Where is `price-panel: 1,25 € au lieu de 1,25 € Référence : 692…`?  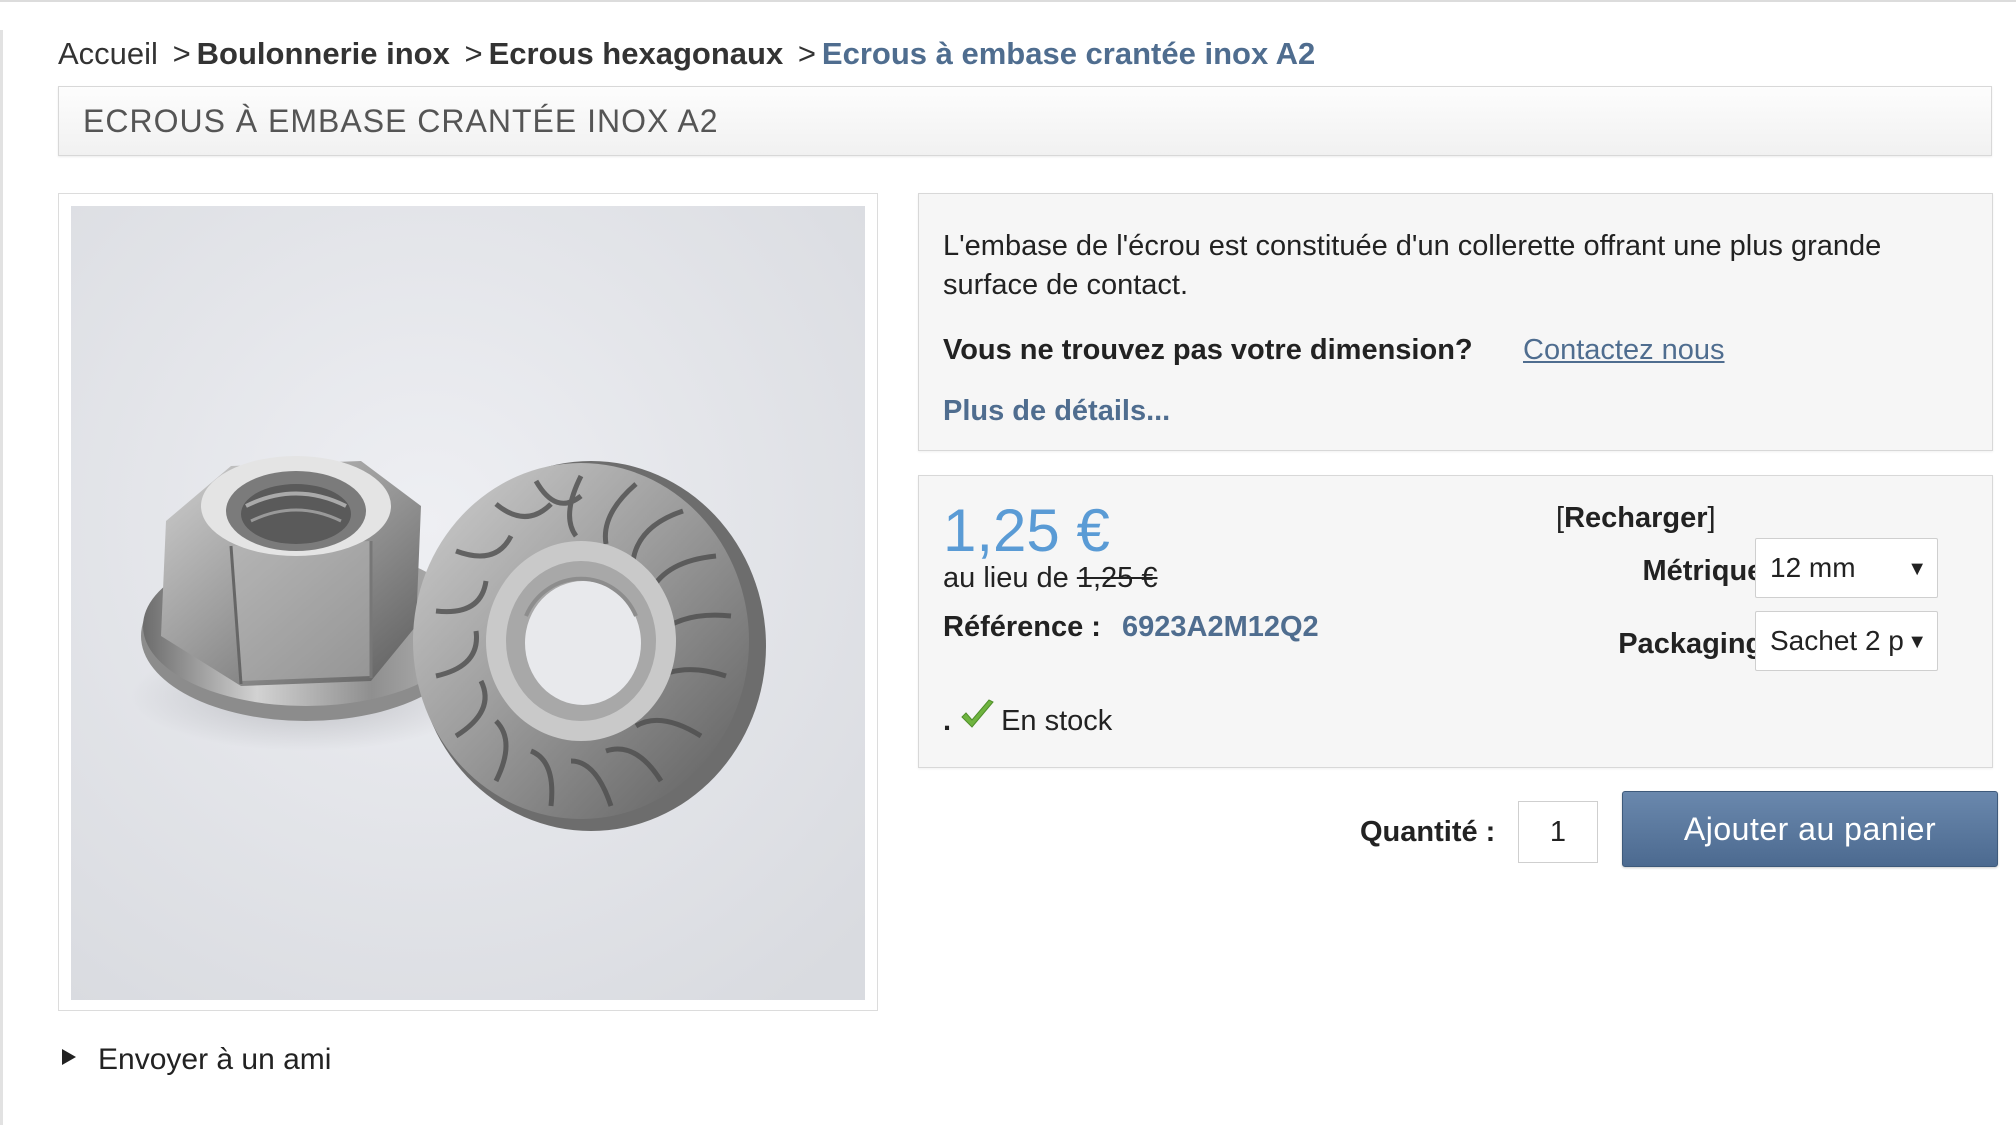
price-panel: 1,25 € au lieu de 1,25 € Référence : 692… is located at coordinates (1455, 621).